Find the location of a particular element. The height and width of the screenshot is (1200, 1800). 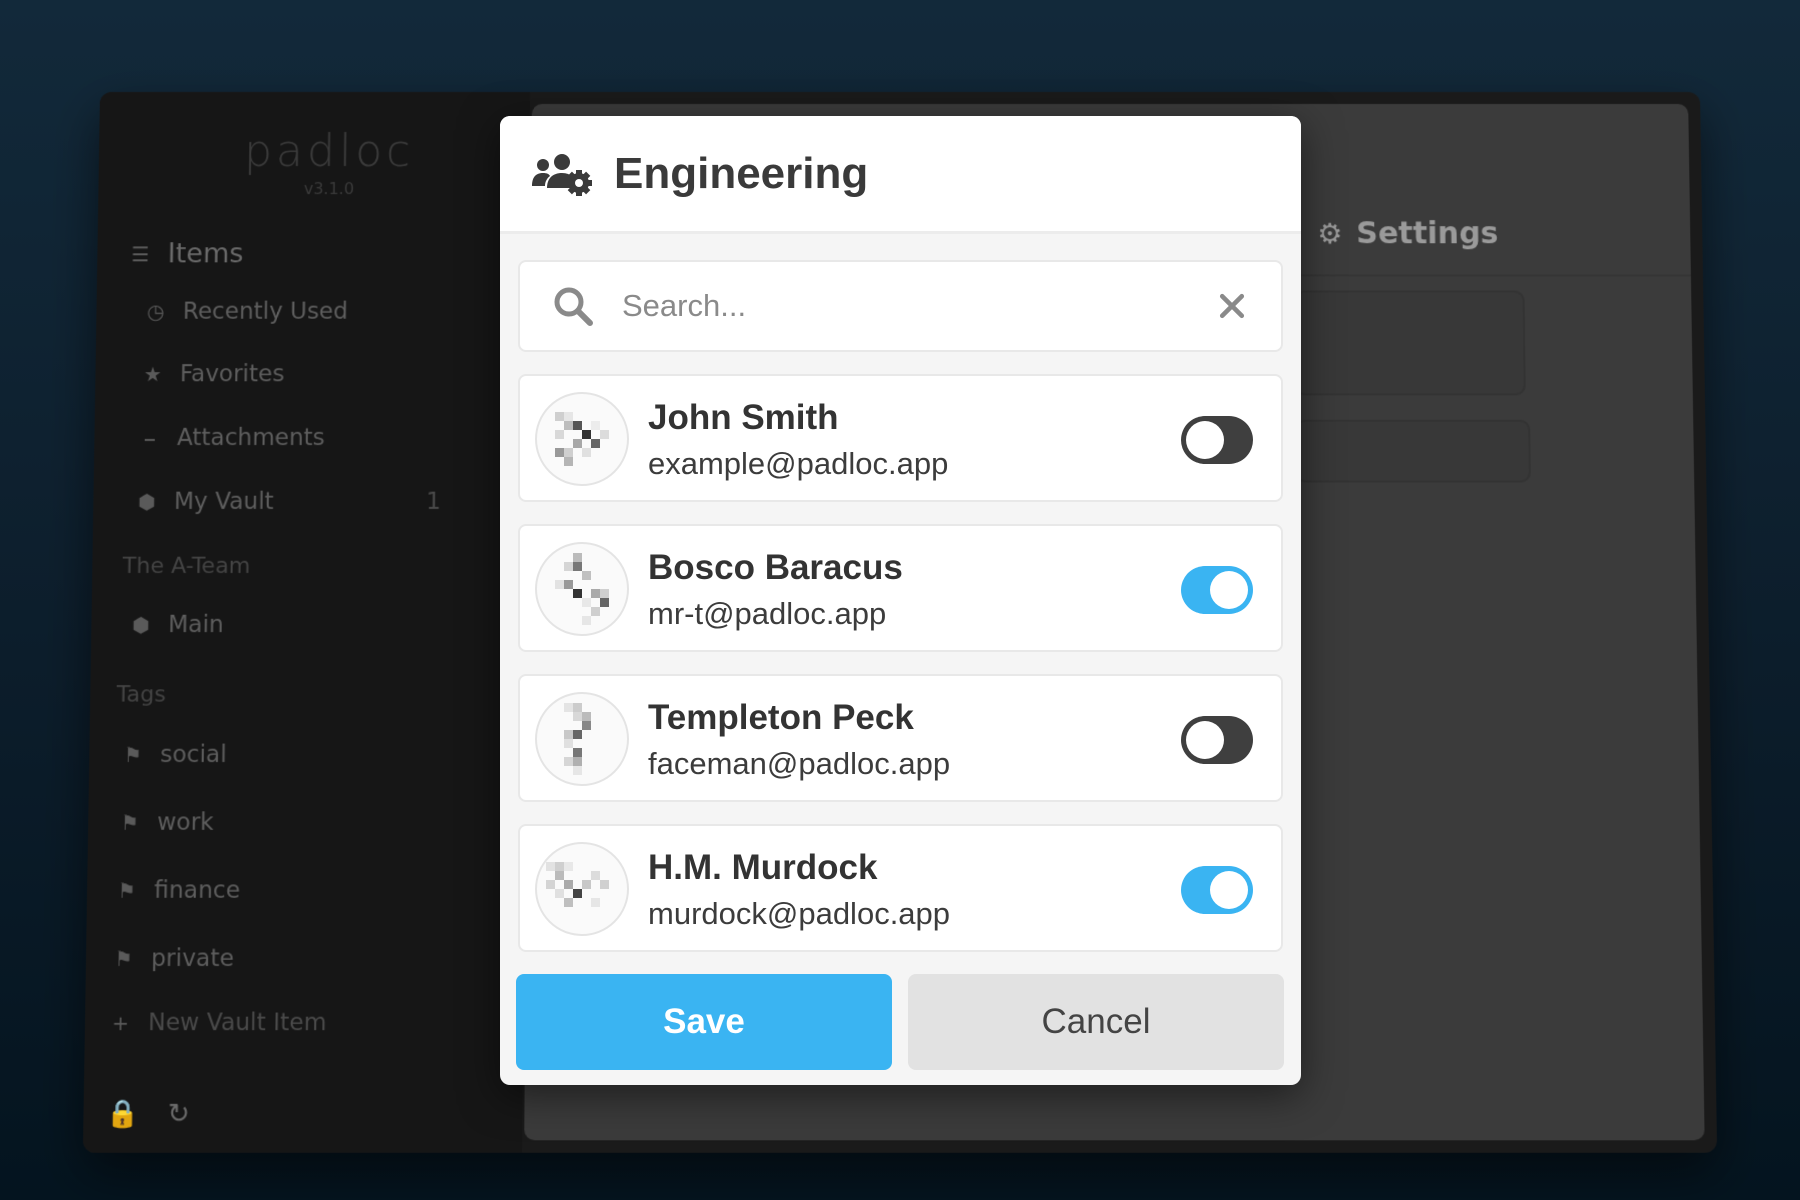

member-name: H.M. Murdock is located at coordinates (763, 867).